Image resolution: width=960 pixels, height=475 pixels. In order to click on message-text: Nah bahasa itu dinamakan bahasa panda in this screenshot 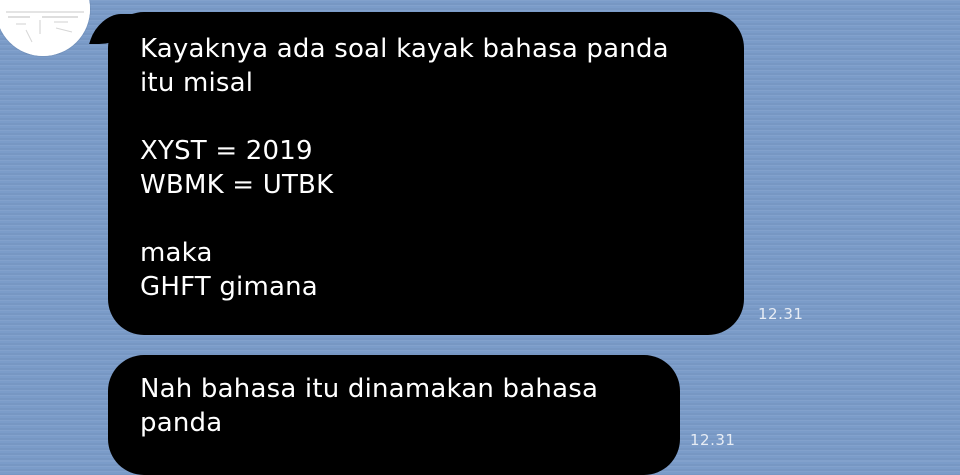, I will do `click(369, 406)`.